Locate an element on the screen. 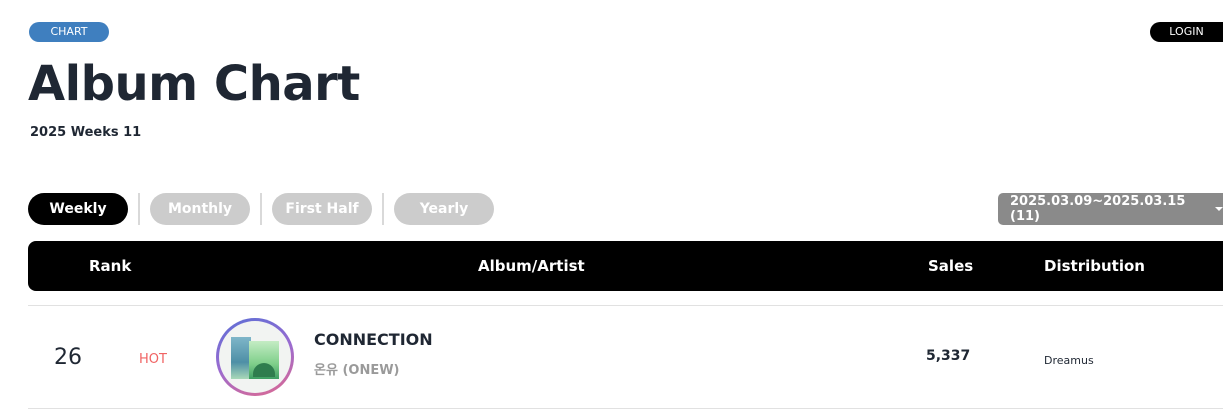 This screenshot has height=418, width=1223. login-button: LOGIN is located at coordinates (1186, 32).